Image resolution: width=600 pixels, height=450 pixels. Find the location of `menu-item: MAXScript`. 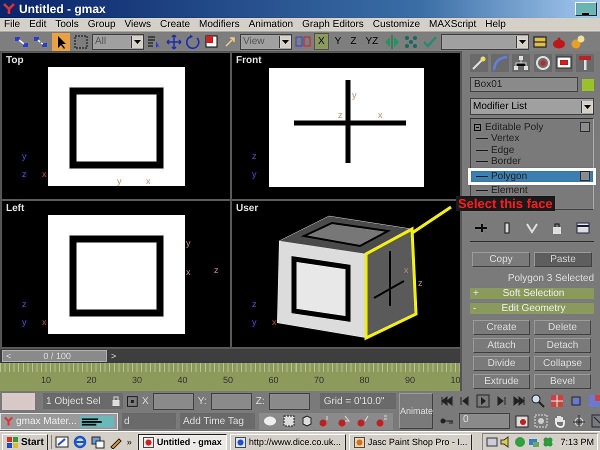

menu-item: MAXScript is located at coordinates (452, 24).